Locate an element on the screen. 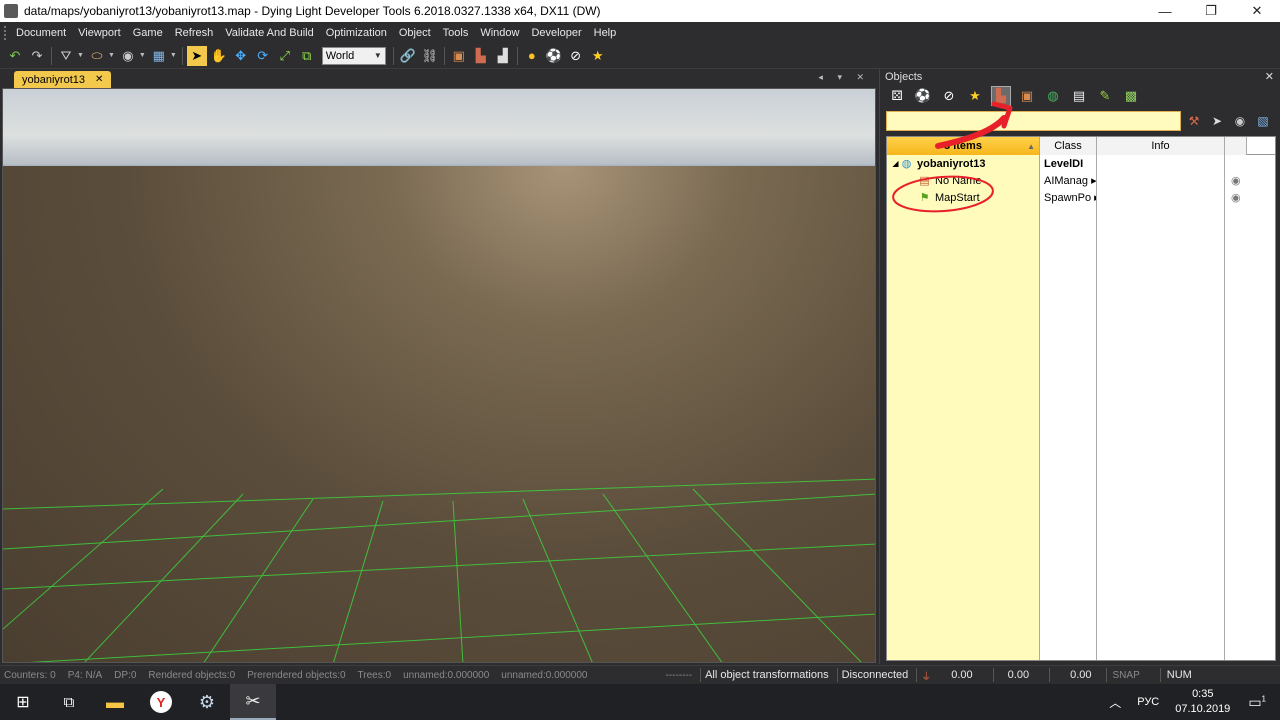  column-class: Class is located at coordinates (1068, 146).